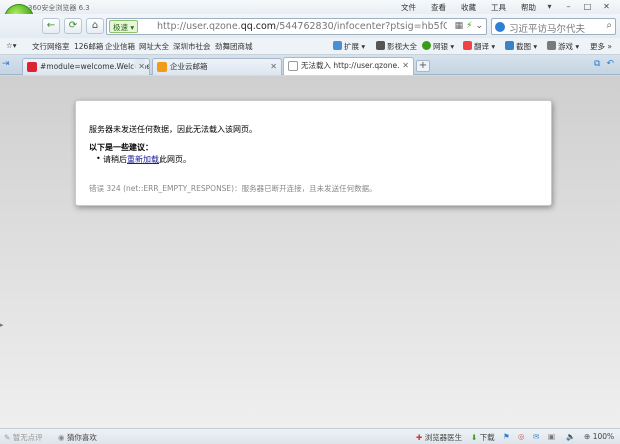  I want to click on new-tab-button: +, so click(423, 66).